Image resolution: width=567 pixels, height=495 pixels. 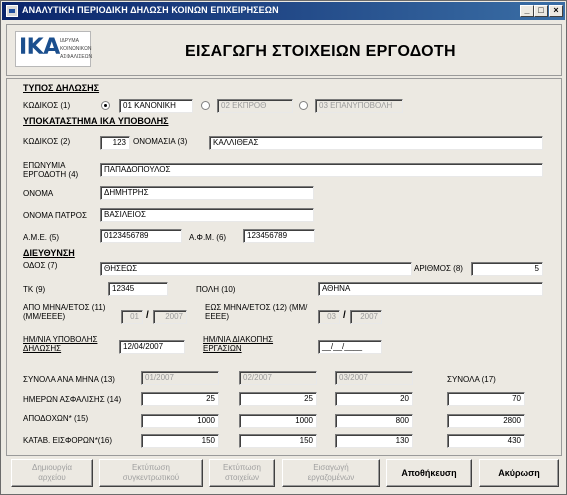 What do you see at coordinates (49, 253) in the screenshot?
I see `section-address: ΔΙΕΥΘΥΝΣΗ` at bounding box center [49, 253].